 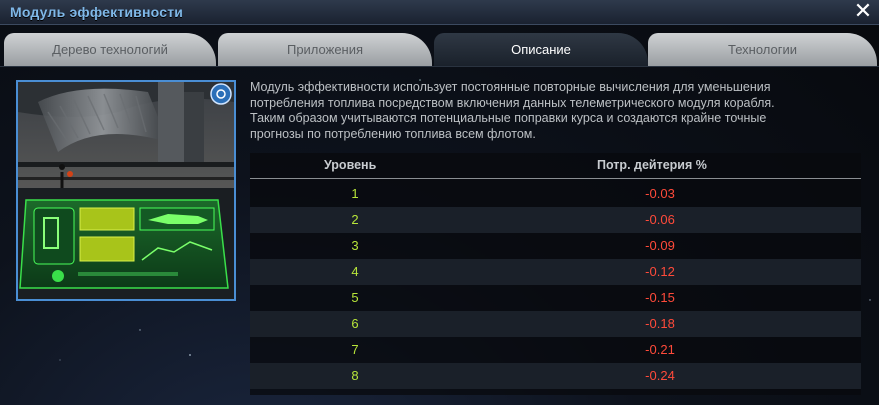 I want to click on window-title: Модуль эффективности, so click(x=97, y=12).